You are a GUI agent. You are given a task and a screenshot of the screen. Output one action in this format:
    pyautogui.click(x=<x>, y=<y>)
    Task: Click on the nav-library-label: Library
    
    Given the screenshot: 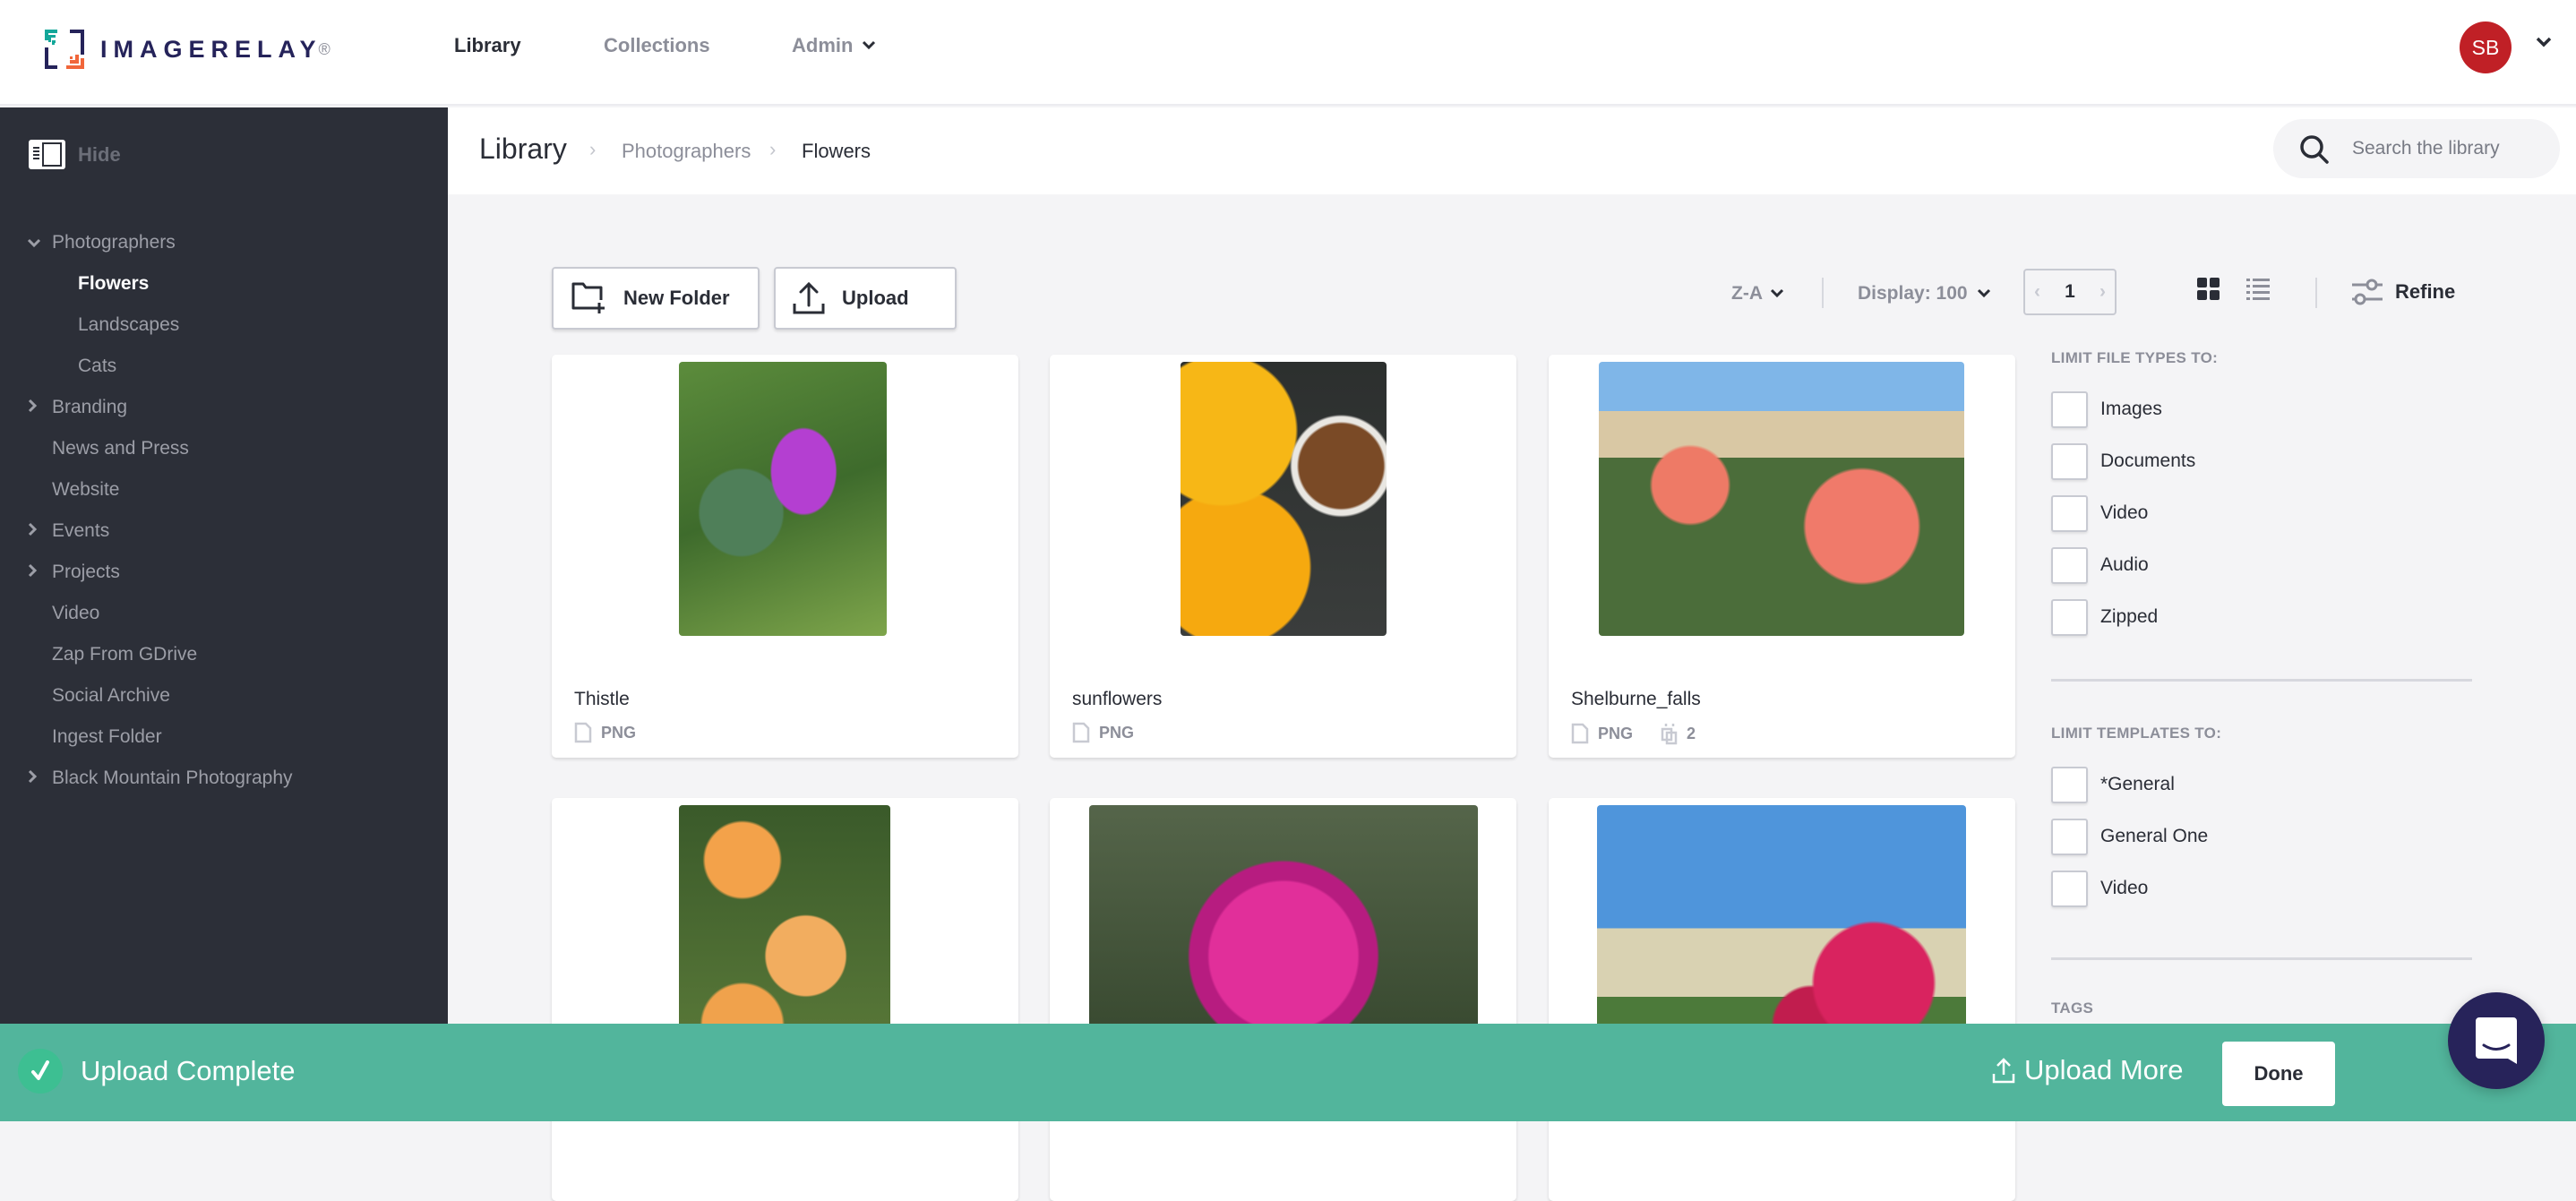 What is the action you would take?
    pyautogui.click(x=487, y=45)
    